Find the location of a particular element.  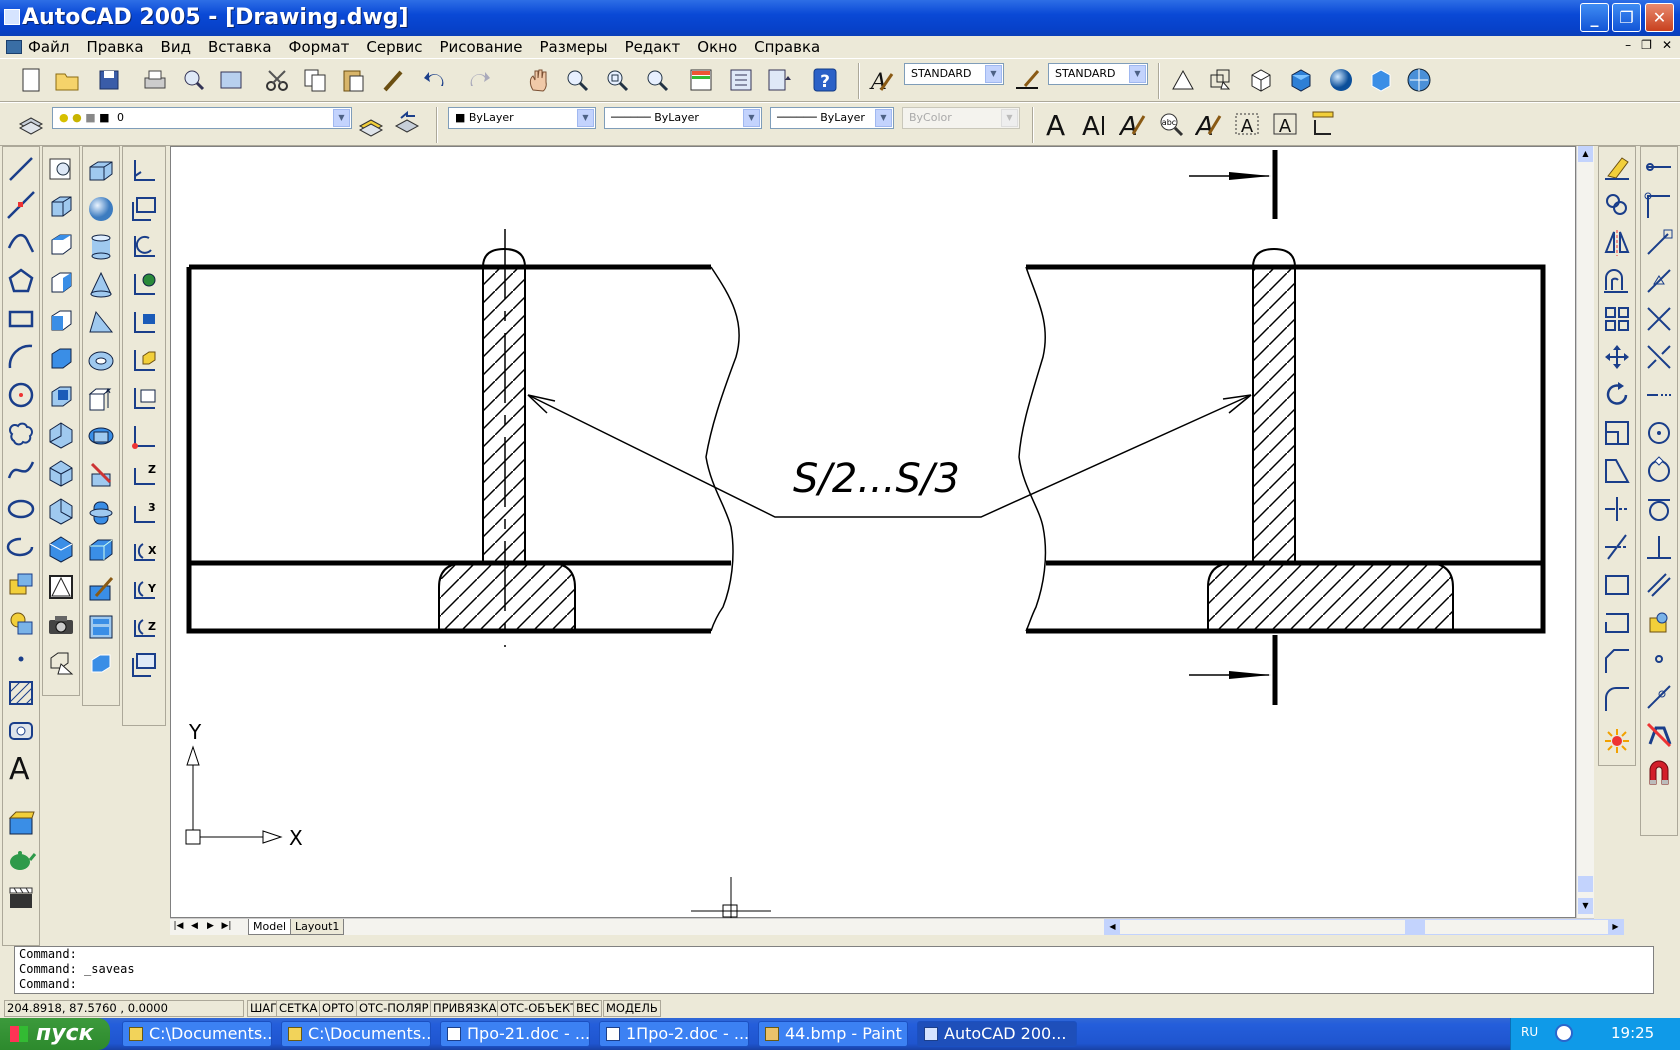

copy-object-icon is located at coordinates (1617, 205).